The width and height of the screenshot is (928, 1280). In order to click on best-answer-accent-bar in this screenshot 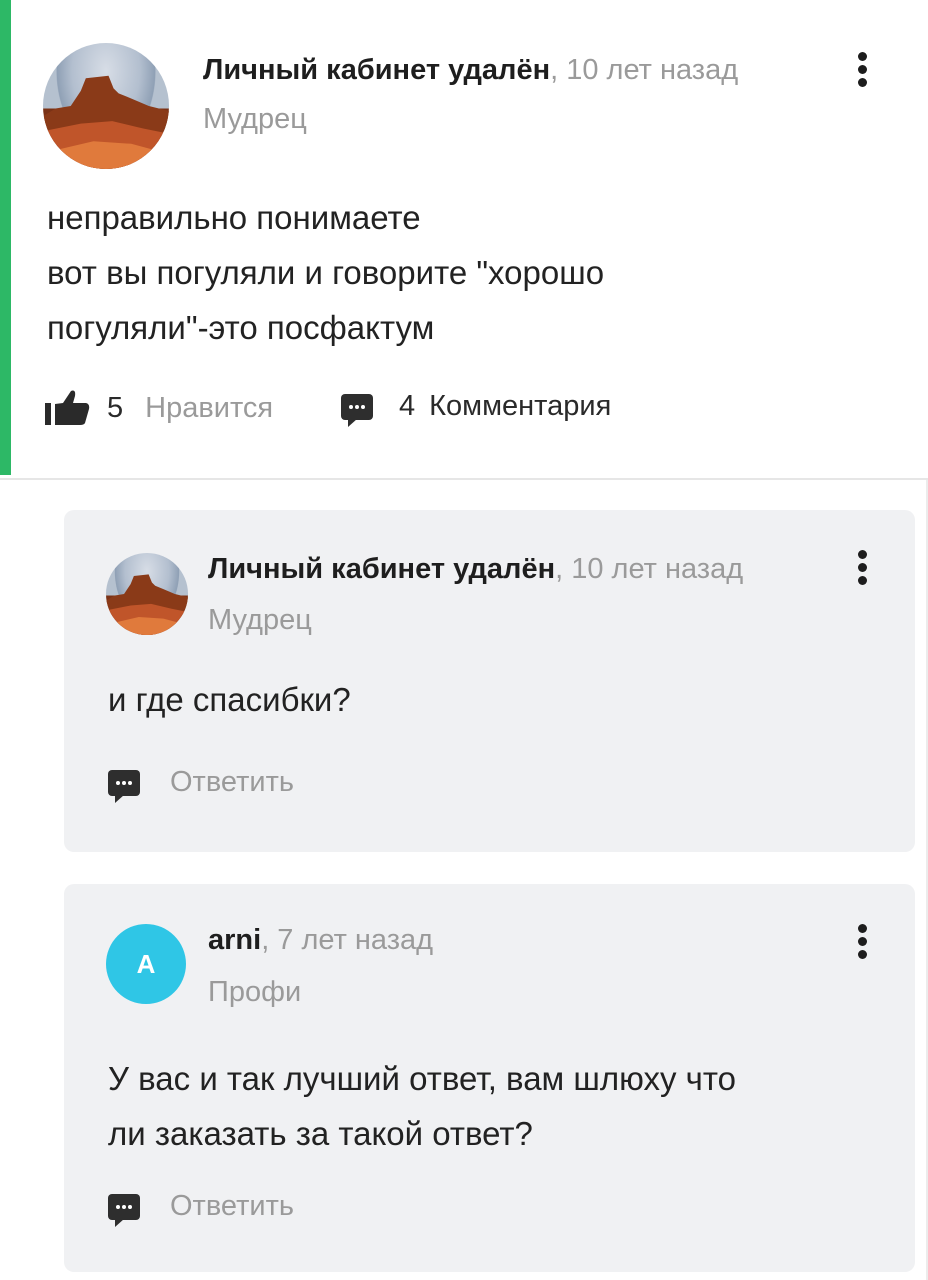, I will do `click(5, 237)`.